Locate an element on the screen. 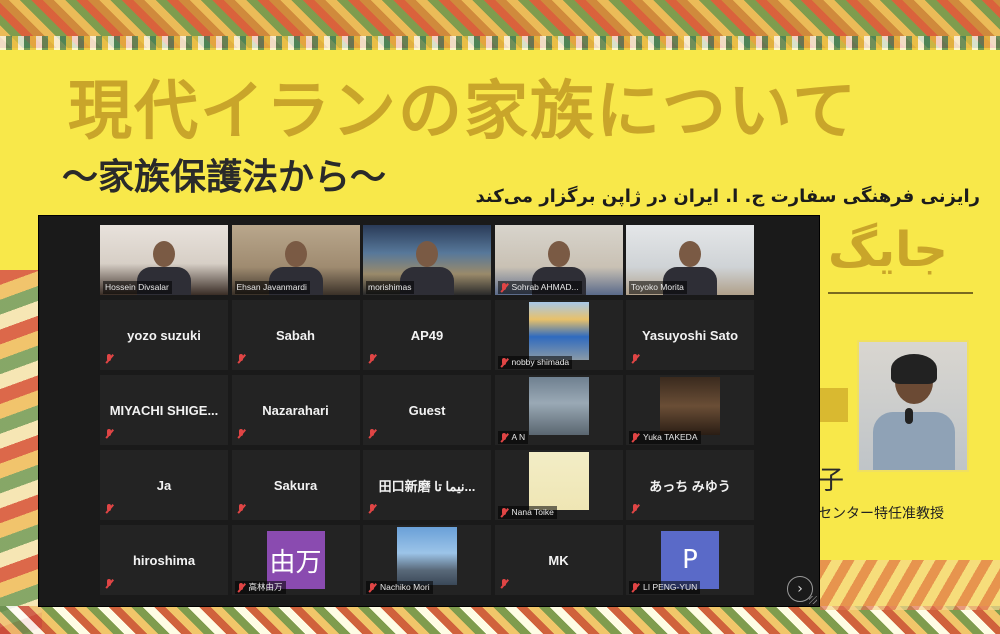  participant-tile-guest: Guest is located at coordinates (427, 410).